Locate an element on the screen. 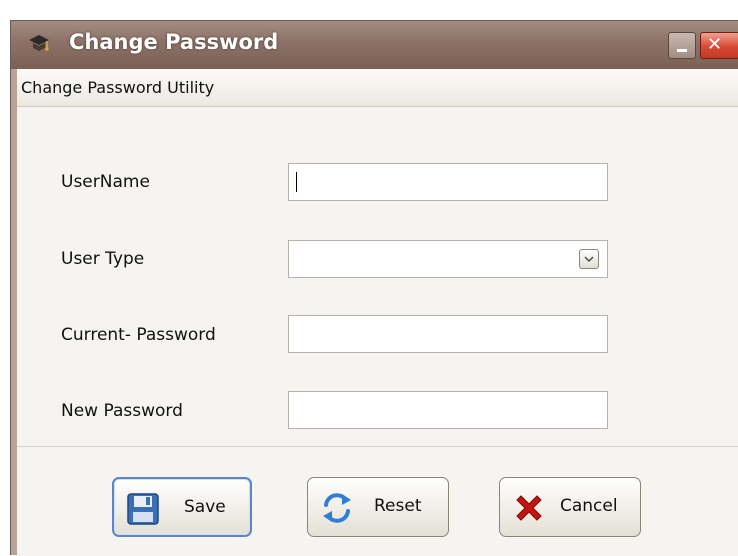  cancel-button-label: Cancel is located at coordinates (589, 506).